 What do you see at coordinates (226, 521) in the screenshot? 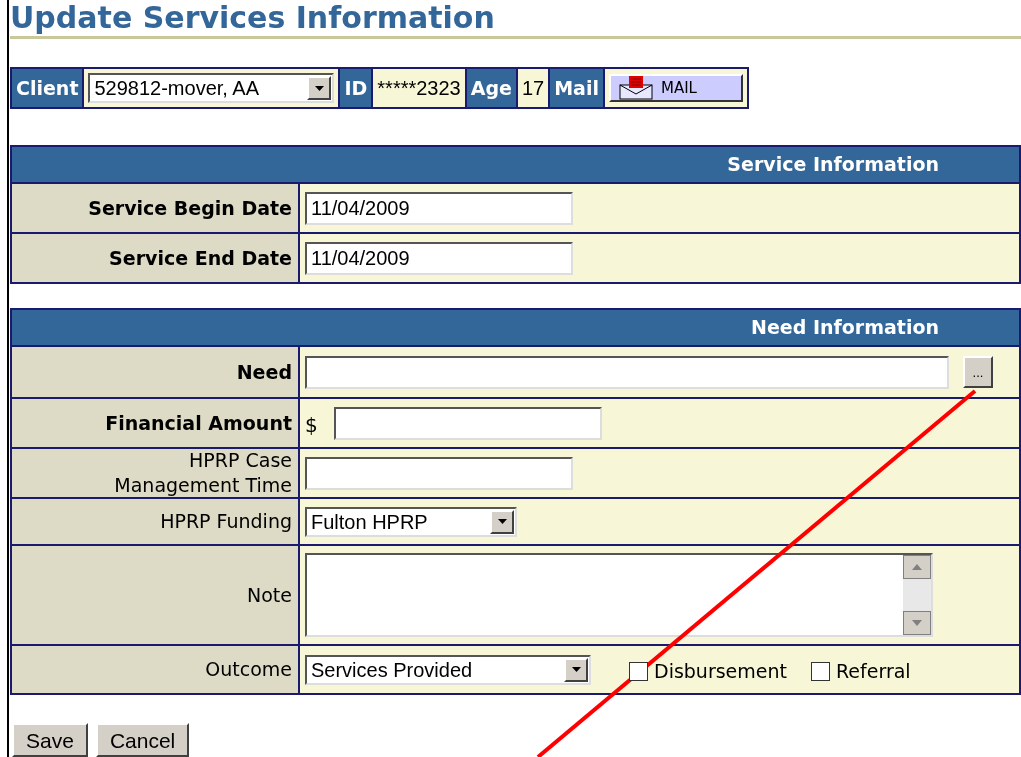
I see `field-label: HPRP Funding` at bounding box center [226, 521].